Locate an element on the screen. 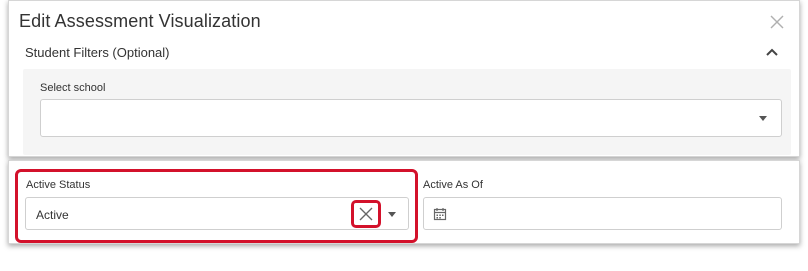 The width and height of the screenshot is (808, 271). chevron-up-icon is located at coordinates (772, 52).